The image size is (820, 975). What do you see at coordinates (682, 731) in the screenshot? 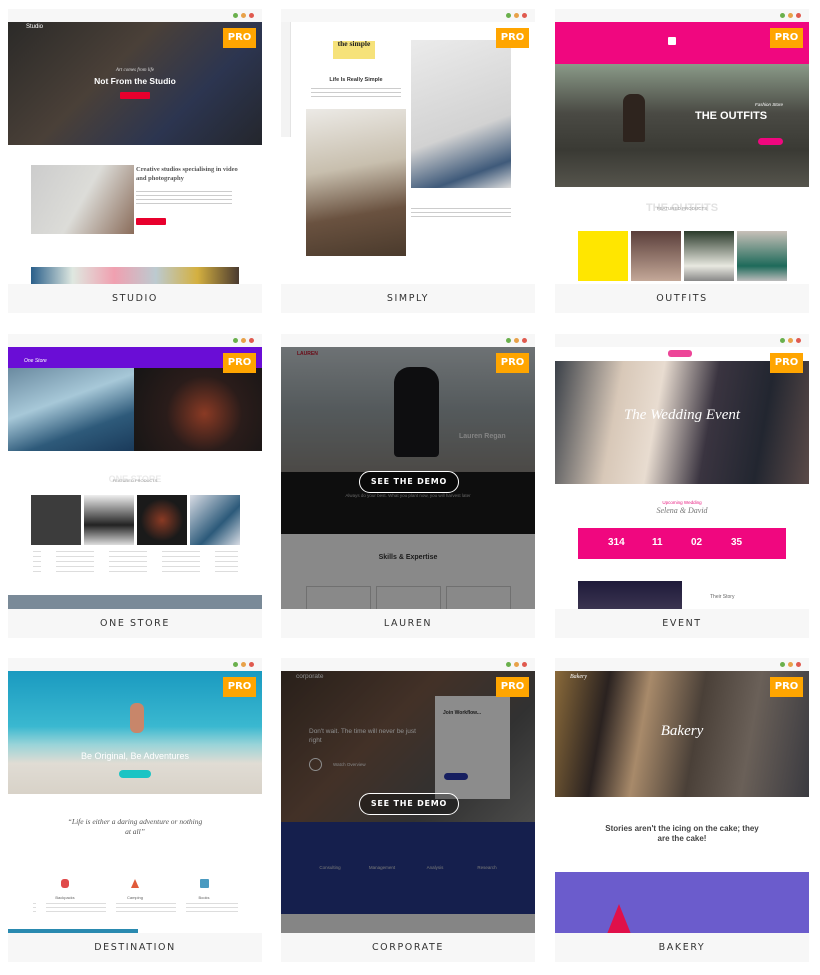
I see `hero-title: Bakery` at bounding box center [682, 731].